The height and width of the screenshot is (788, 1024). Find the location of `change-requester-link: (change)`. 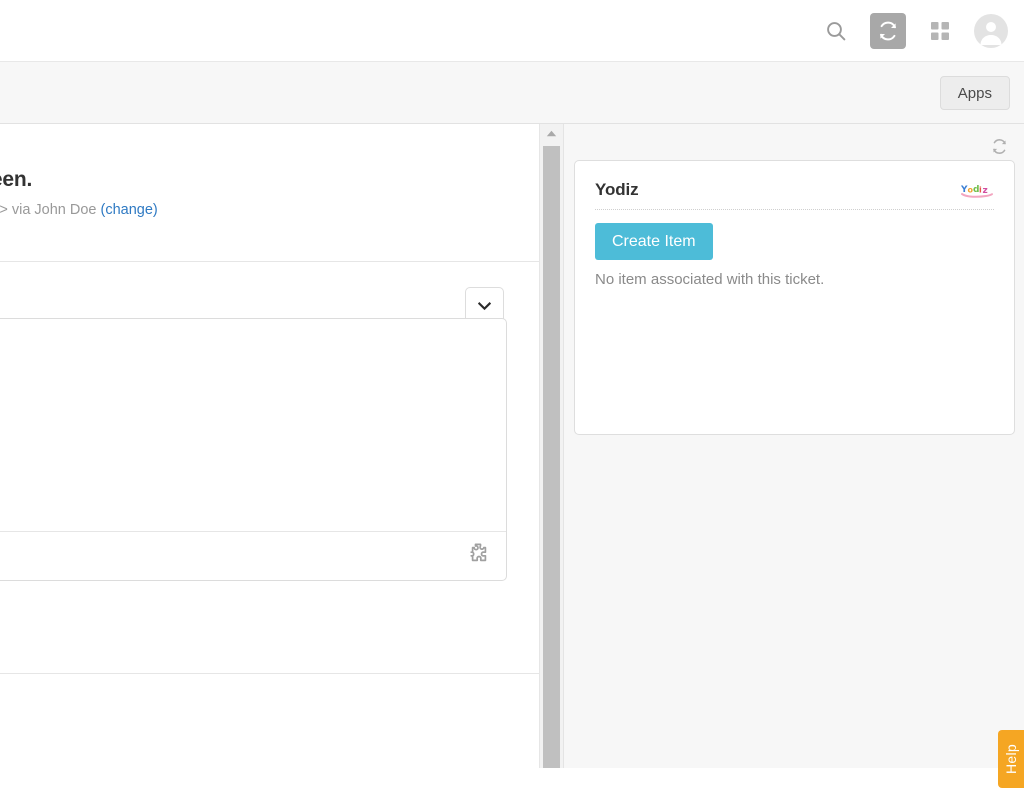

change-requester-link: (change) is located at coordinates (129, 210).